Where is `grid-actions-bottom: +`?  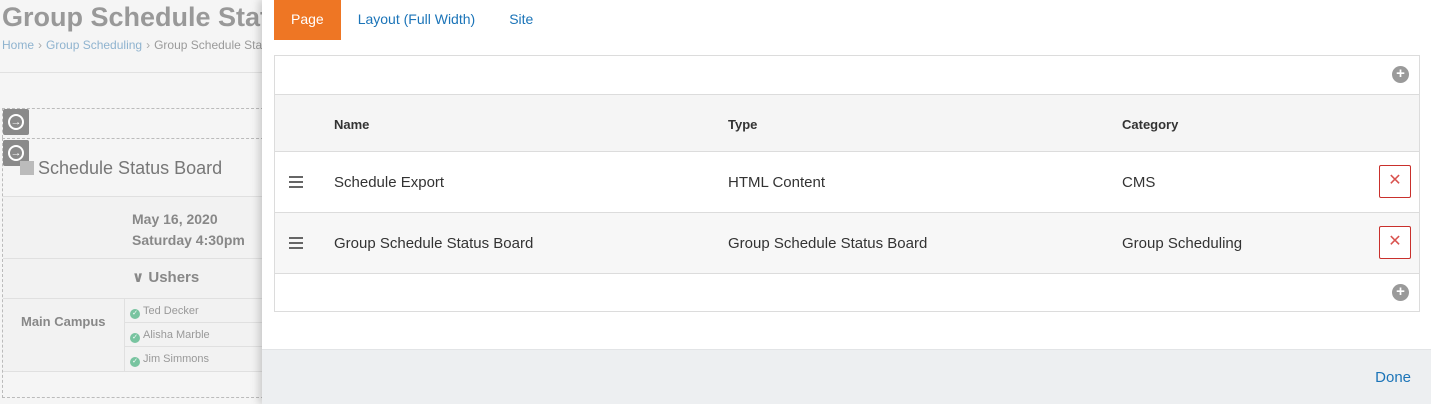
grid-actions-bottom: + is located at coordinates (847, 293).